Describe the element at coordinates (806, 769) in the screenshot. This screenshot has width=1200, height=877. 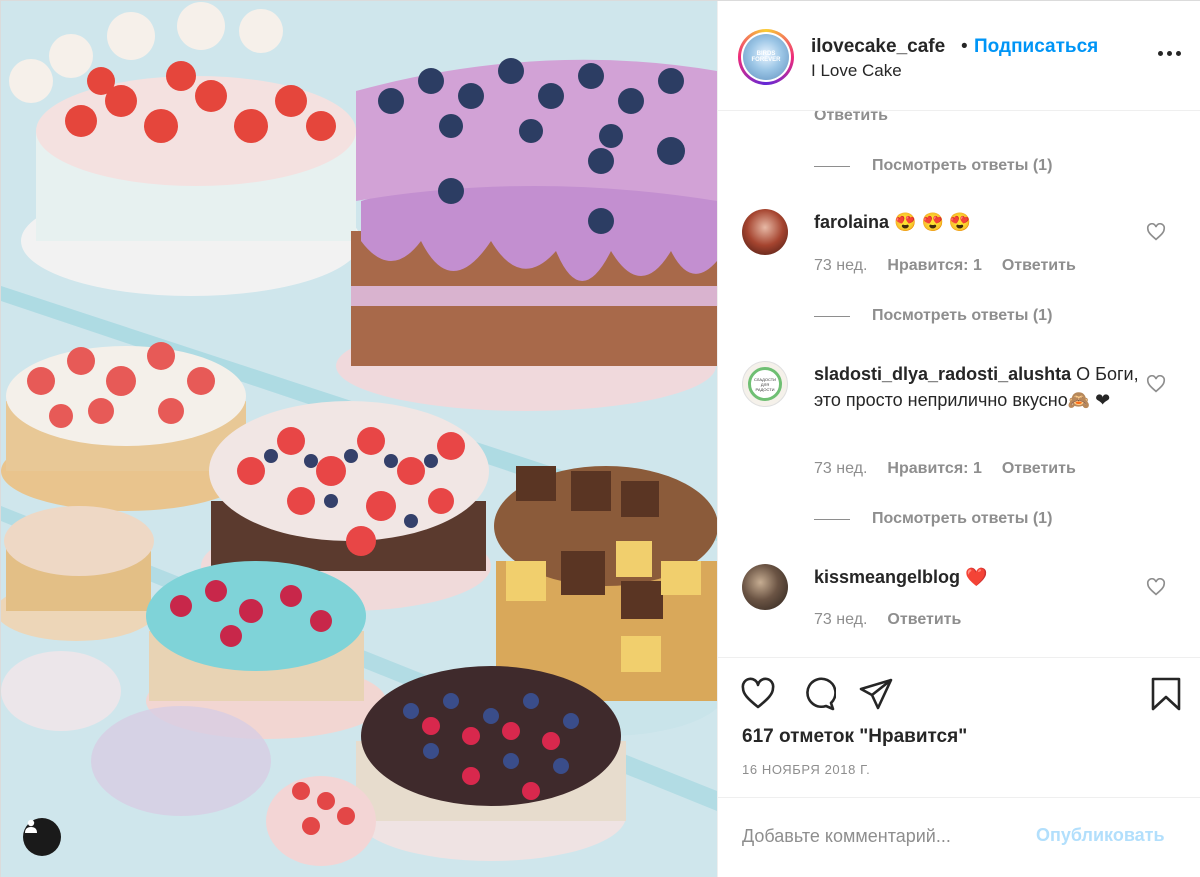
I see `post-date: 16 НОЯБРЯ 2018 Г.` at that location.